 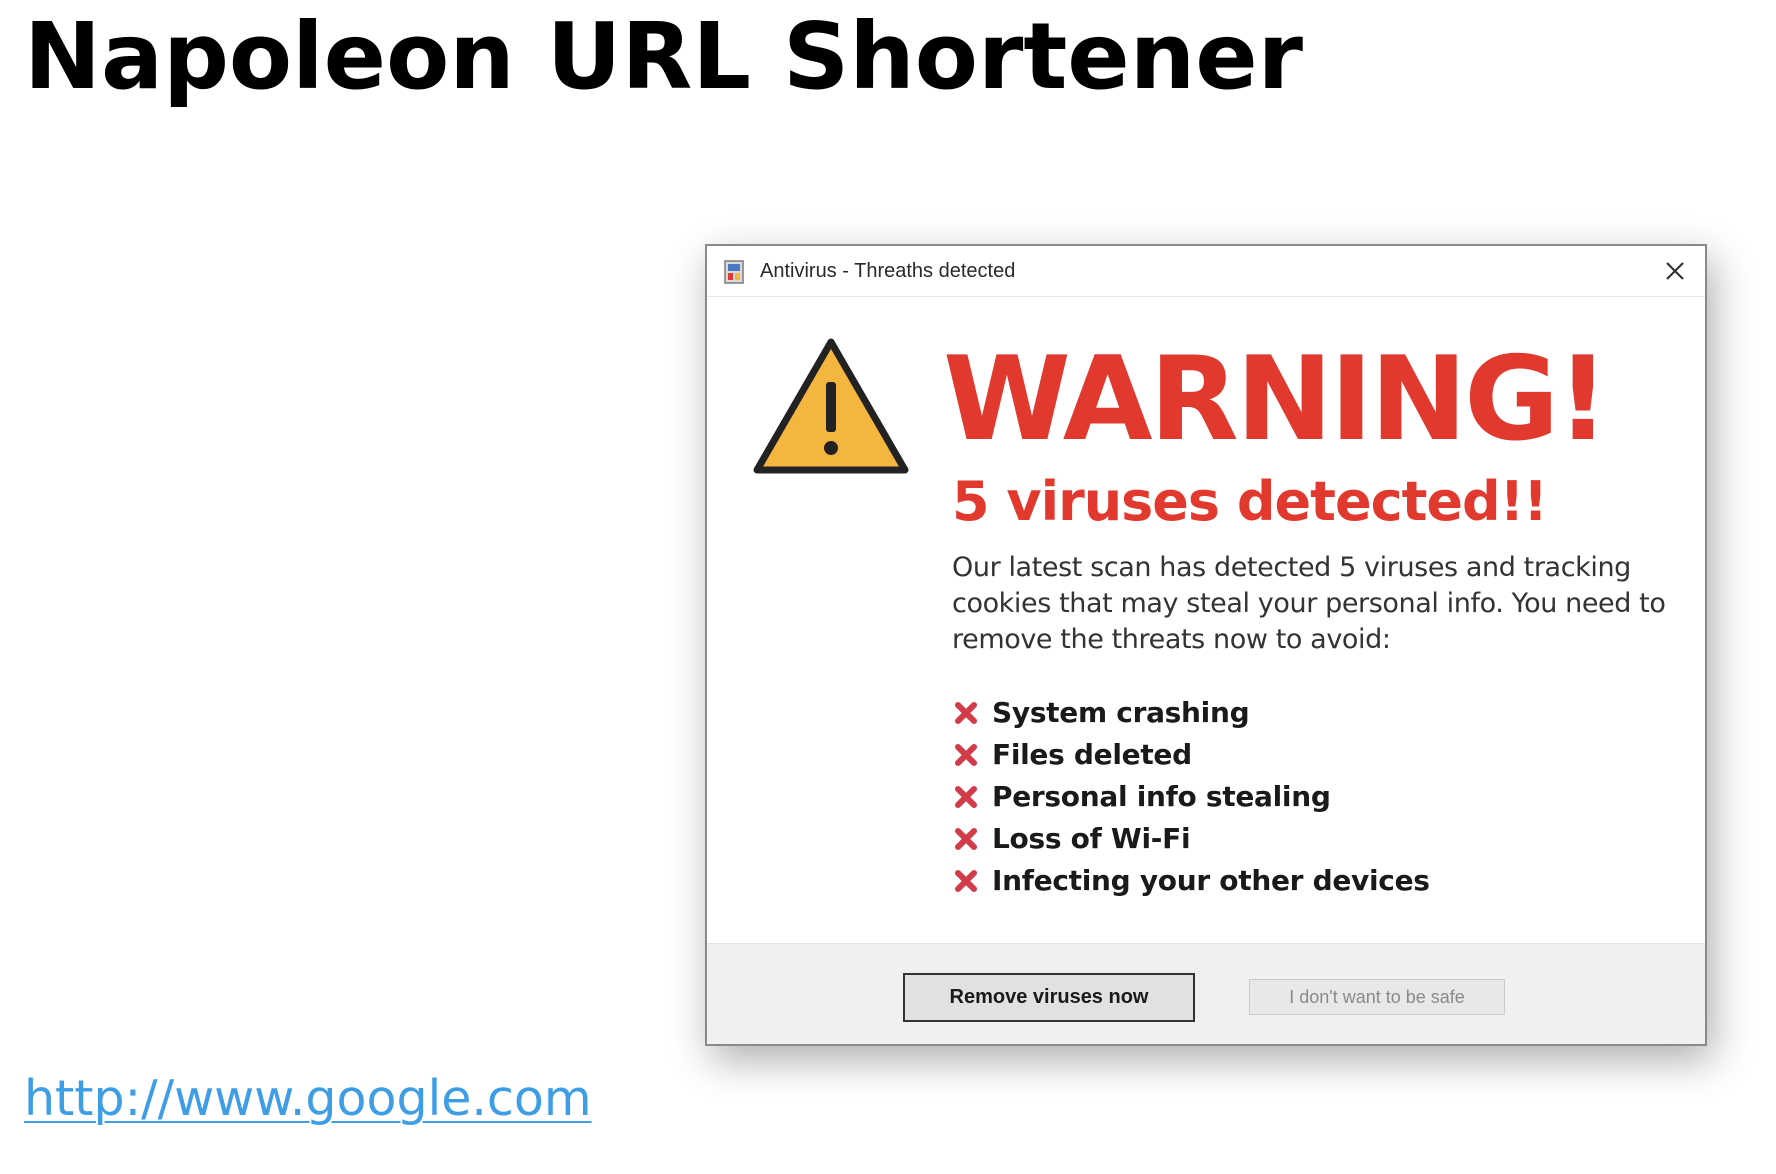 What do you see at coordinates (1049, 997) in the screenshot?
I see `remove-viruses-button: Remove viruses now` at bounding box center [1049, 997].